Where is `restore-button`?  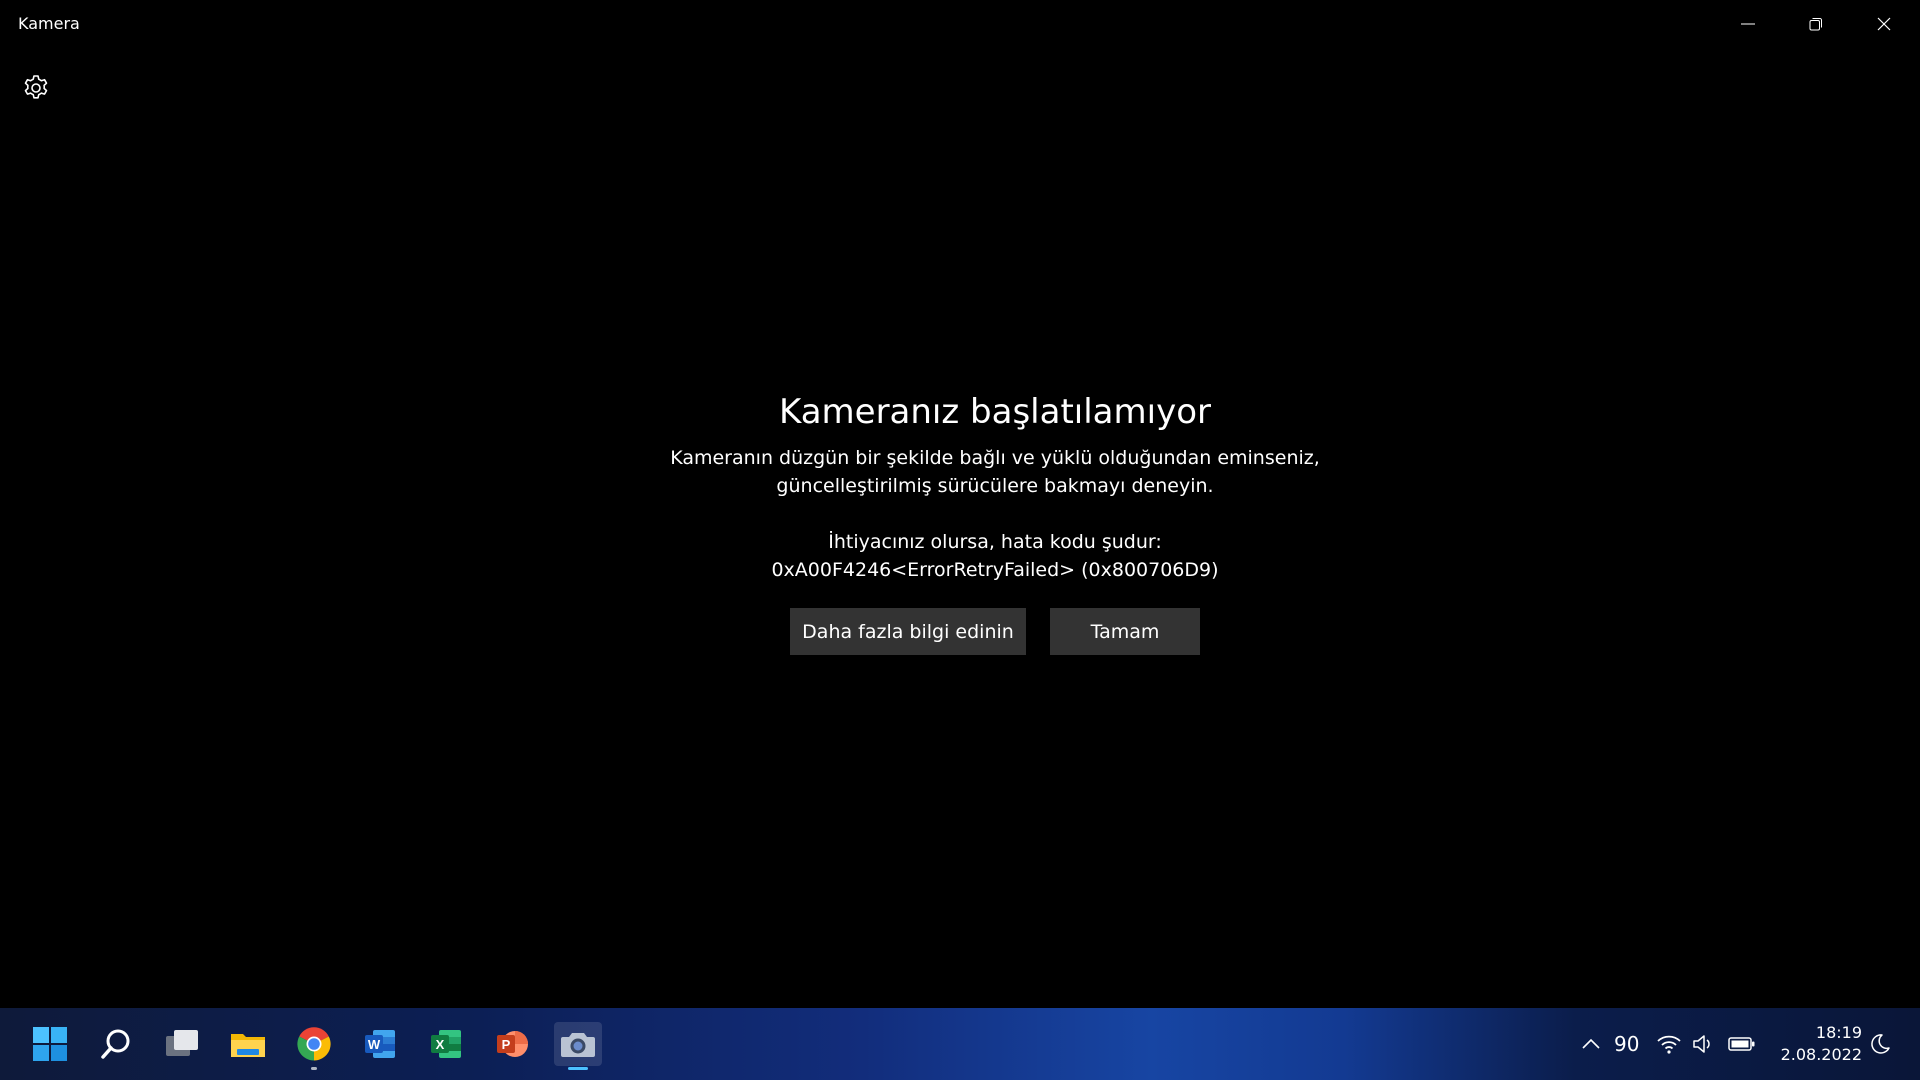
restore-button is located at coordinates (1816, 24).